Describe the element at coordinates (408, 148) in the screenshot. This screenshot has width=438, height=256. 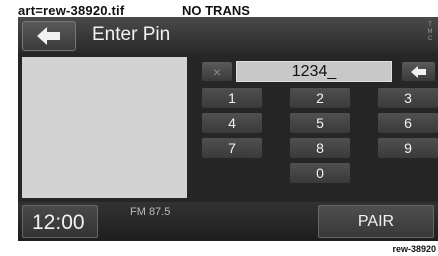
I see `key-9: 9` at that location.